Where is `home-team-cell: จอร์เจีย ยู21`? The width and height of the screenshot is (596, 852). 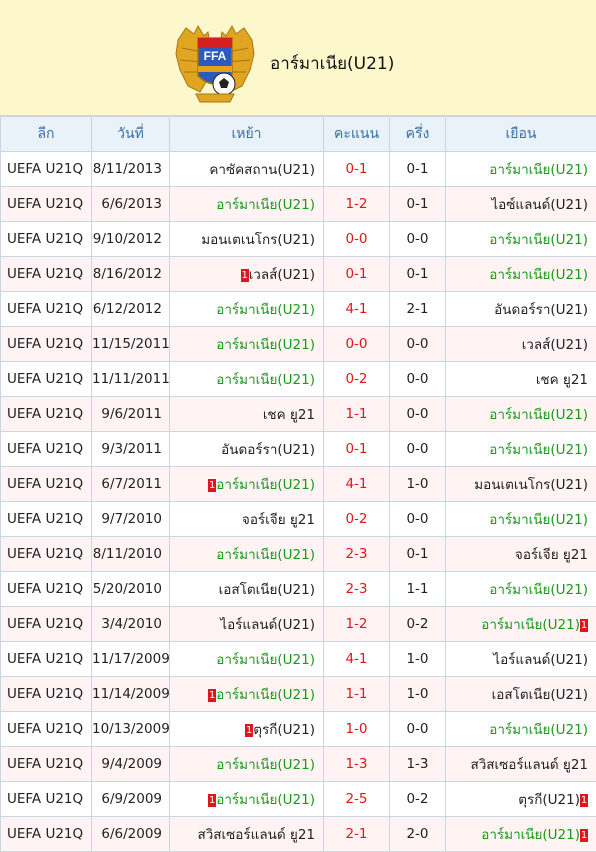
home-team-cell: จอร์เจีย ยู21 is located at coordinates (247, 519).